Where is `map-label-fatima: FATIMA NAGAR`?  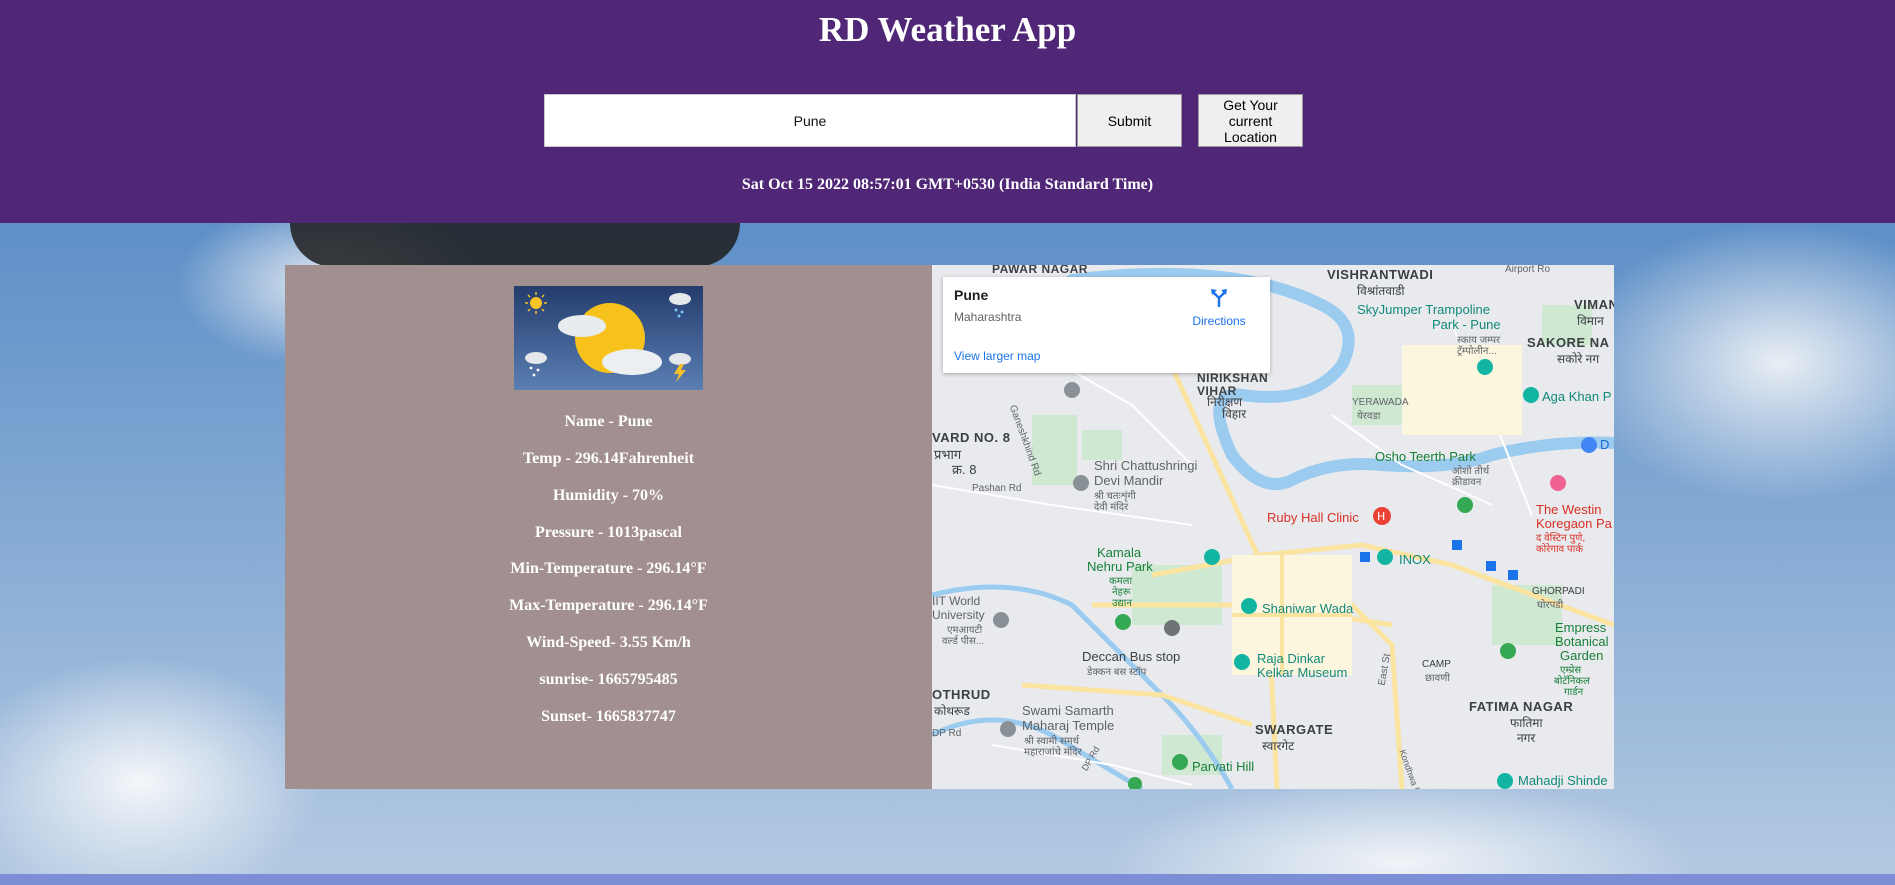
map-label-fatima: FATIMA NAGAR is located at coordinates (1521, 706).